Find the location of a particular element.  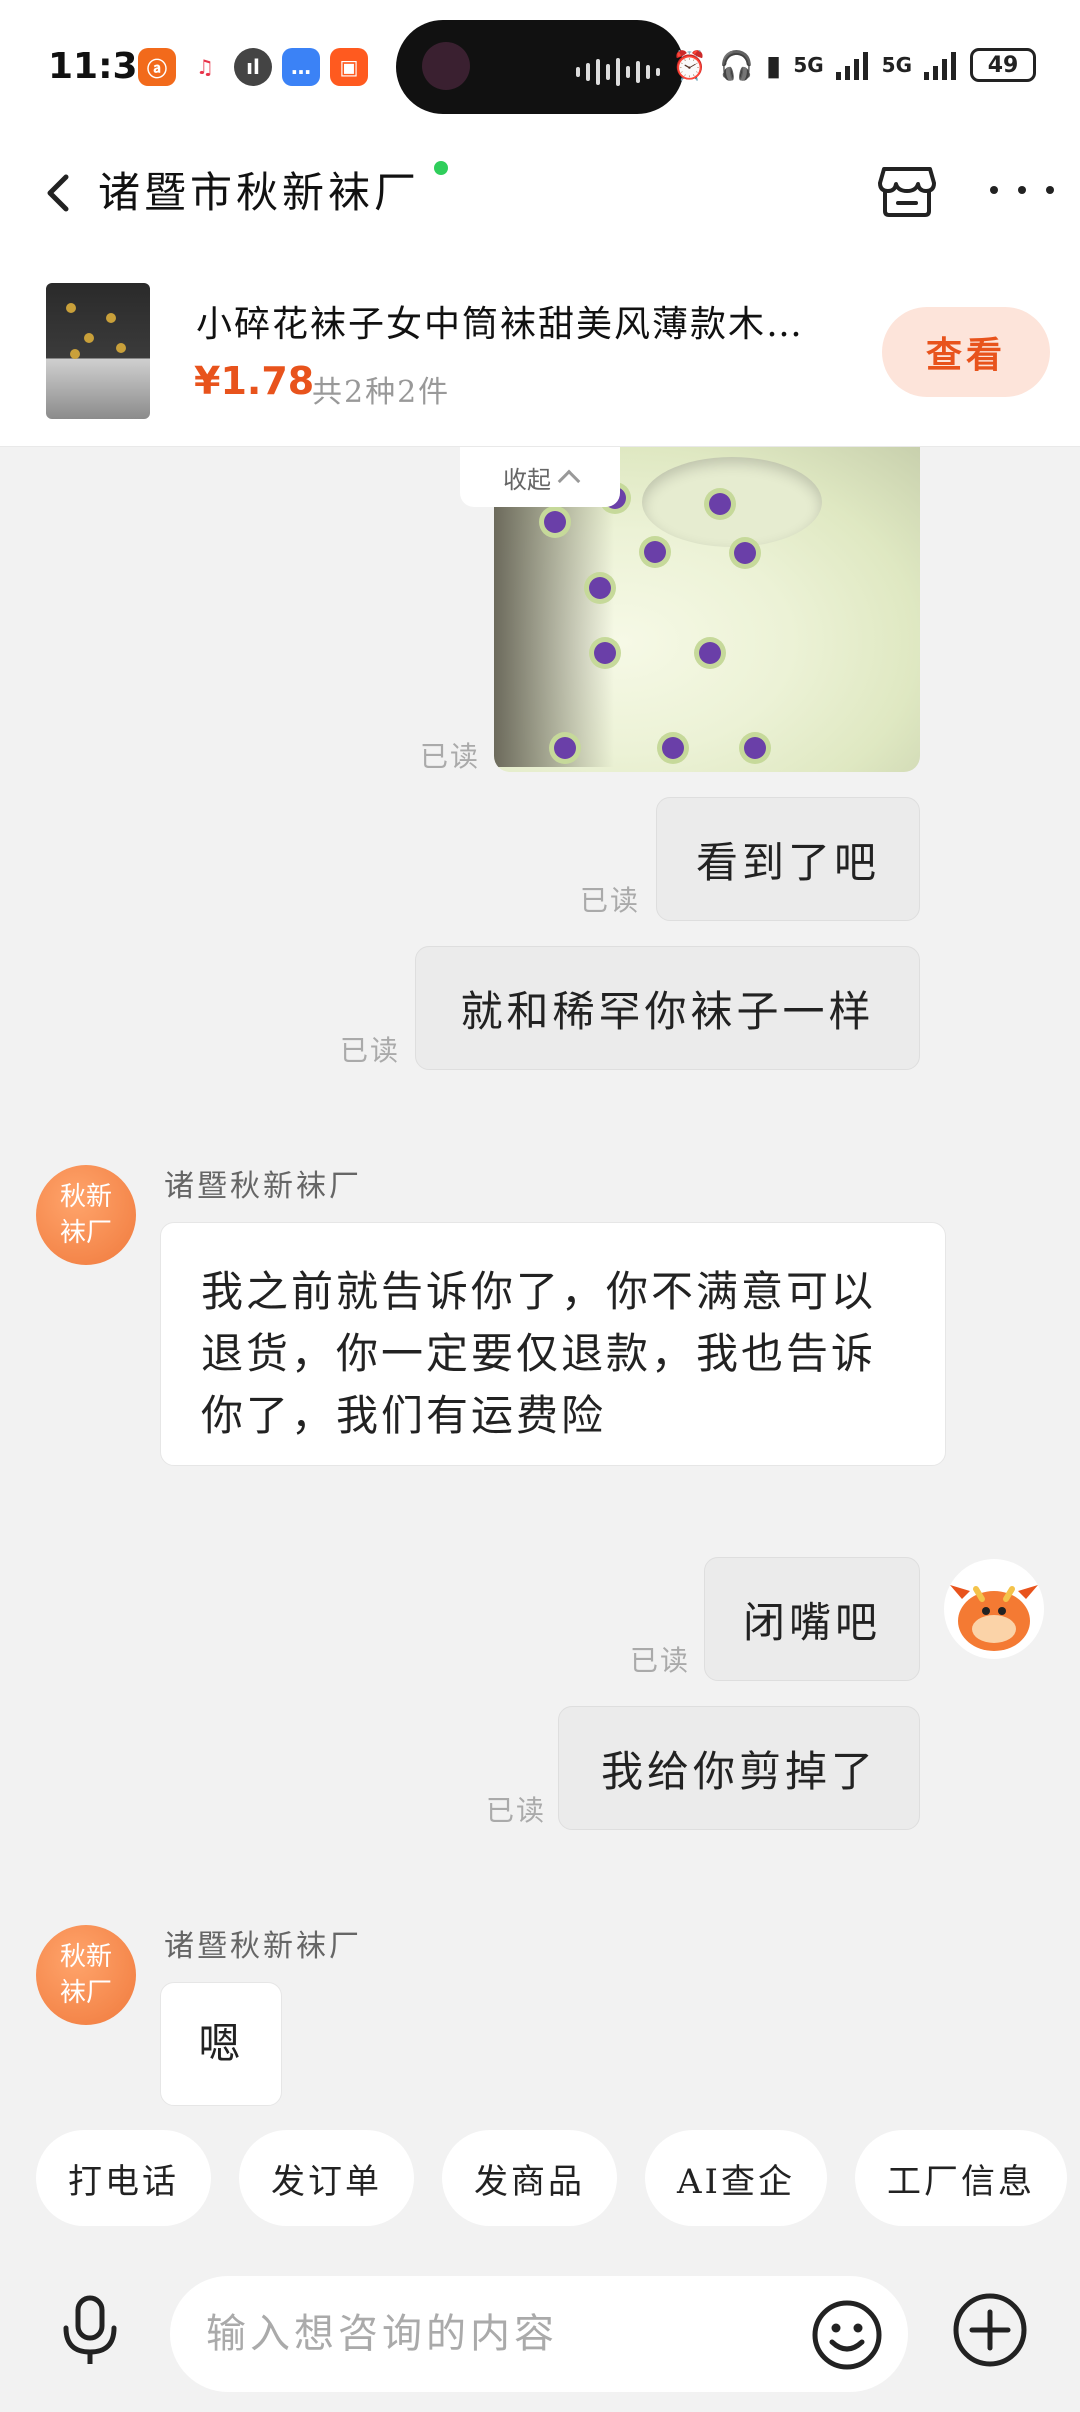

quick-actions-bar: 打电话 发订单 发商品 AI查企 工厂信息 is located at coordinates (540, 2190).